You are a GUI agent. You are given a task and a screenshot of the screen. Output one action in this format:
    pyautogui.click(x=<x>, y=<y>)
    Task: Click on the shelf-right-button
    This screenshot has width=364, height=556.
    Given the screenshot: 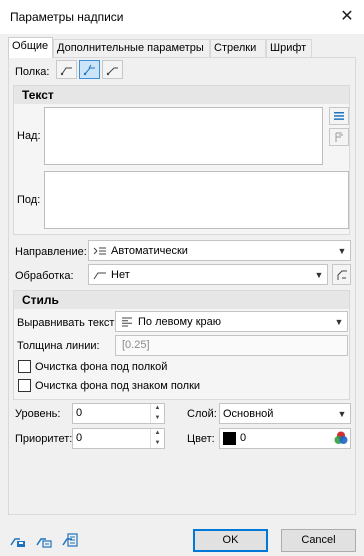 What is the action you would take?
    pyautogui.click(x=112, y=69)
    